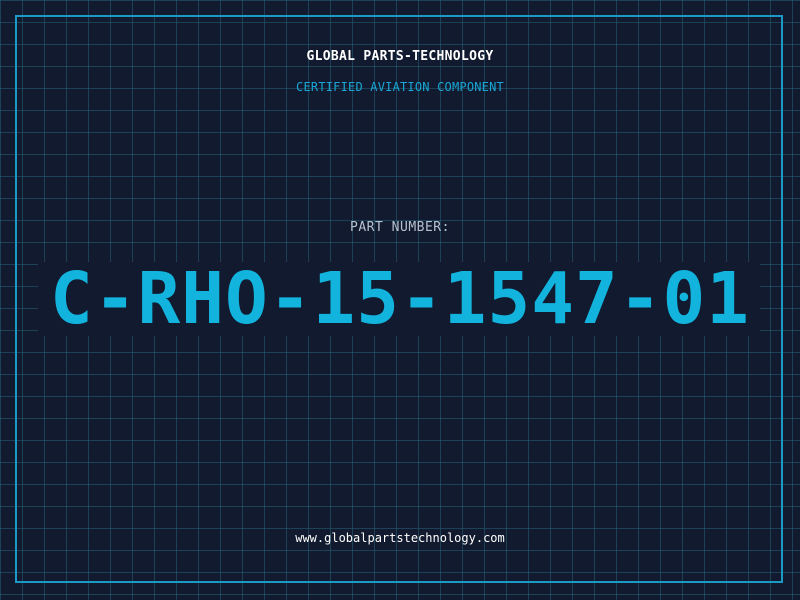 Image resolution: width=800 pixels, height=600 pixels. Describe the element at coordinates (400, 56) in the screenshot. I see `company-name: GLOBAL PARTS-TECHNOLOGY` at that location.